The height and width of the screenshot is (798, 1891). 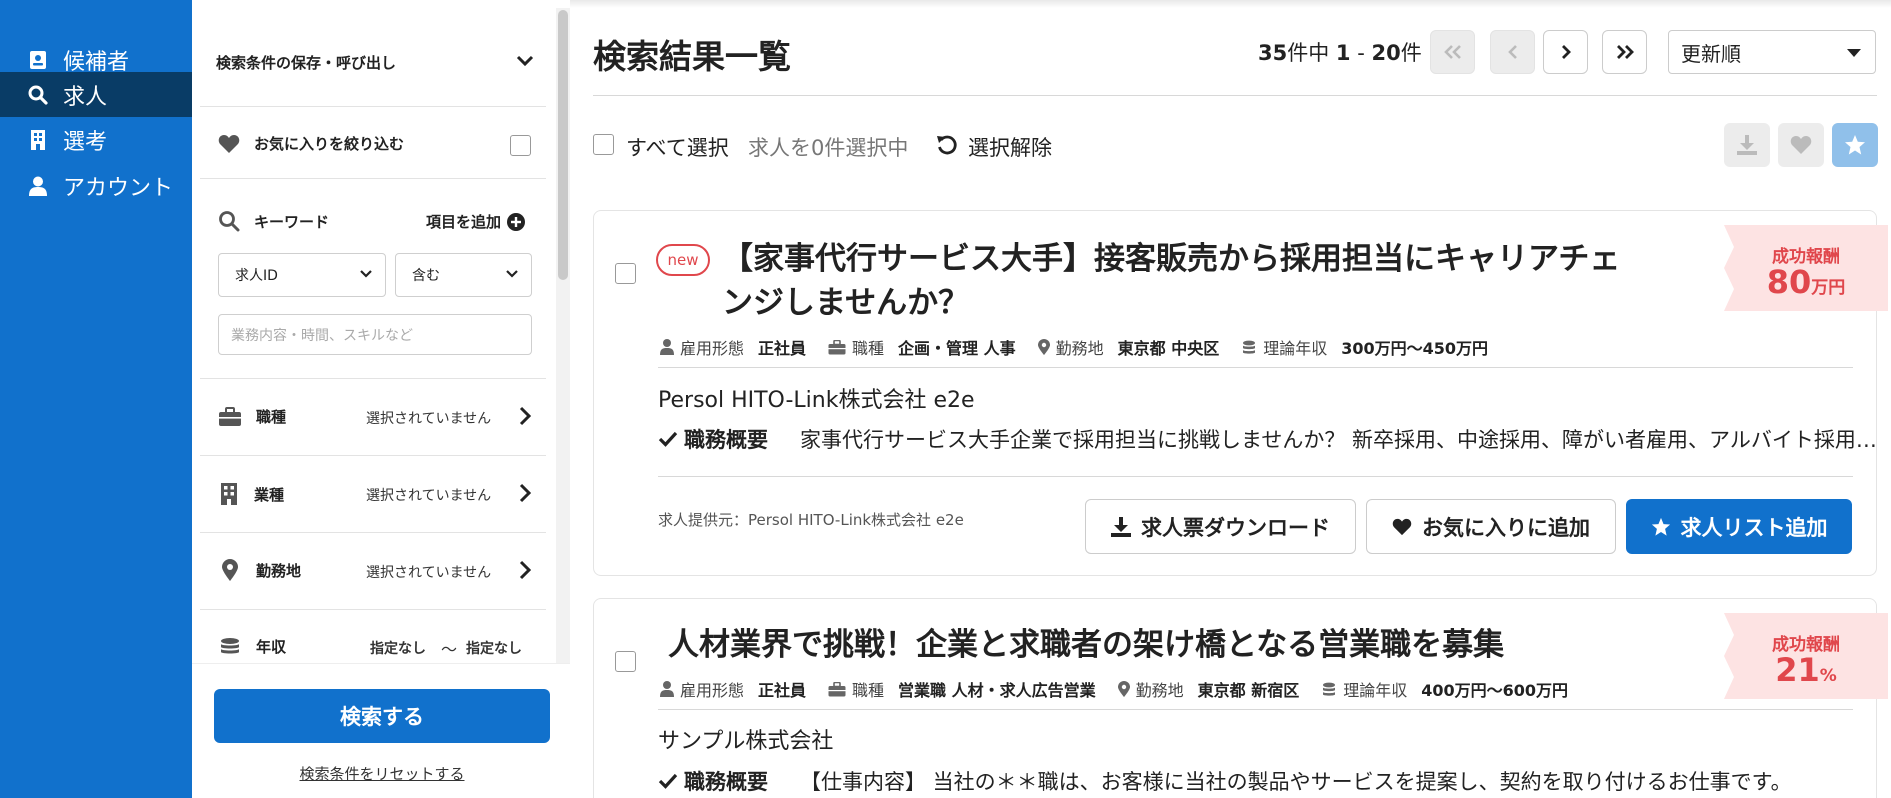 What do you see at coordinates (96, 140) in the screenshot?
I see `nav-item-selection: 選考` at bounding box center [96, 140].